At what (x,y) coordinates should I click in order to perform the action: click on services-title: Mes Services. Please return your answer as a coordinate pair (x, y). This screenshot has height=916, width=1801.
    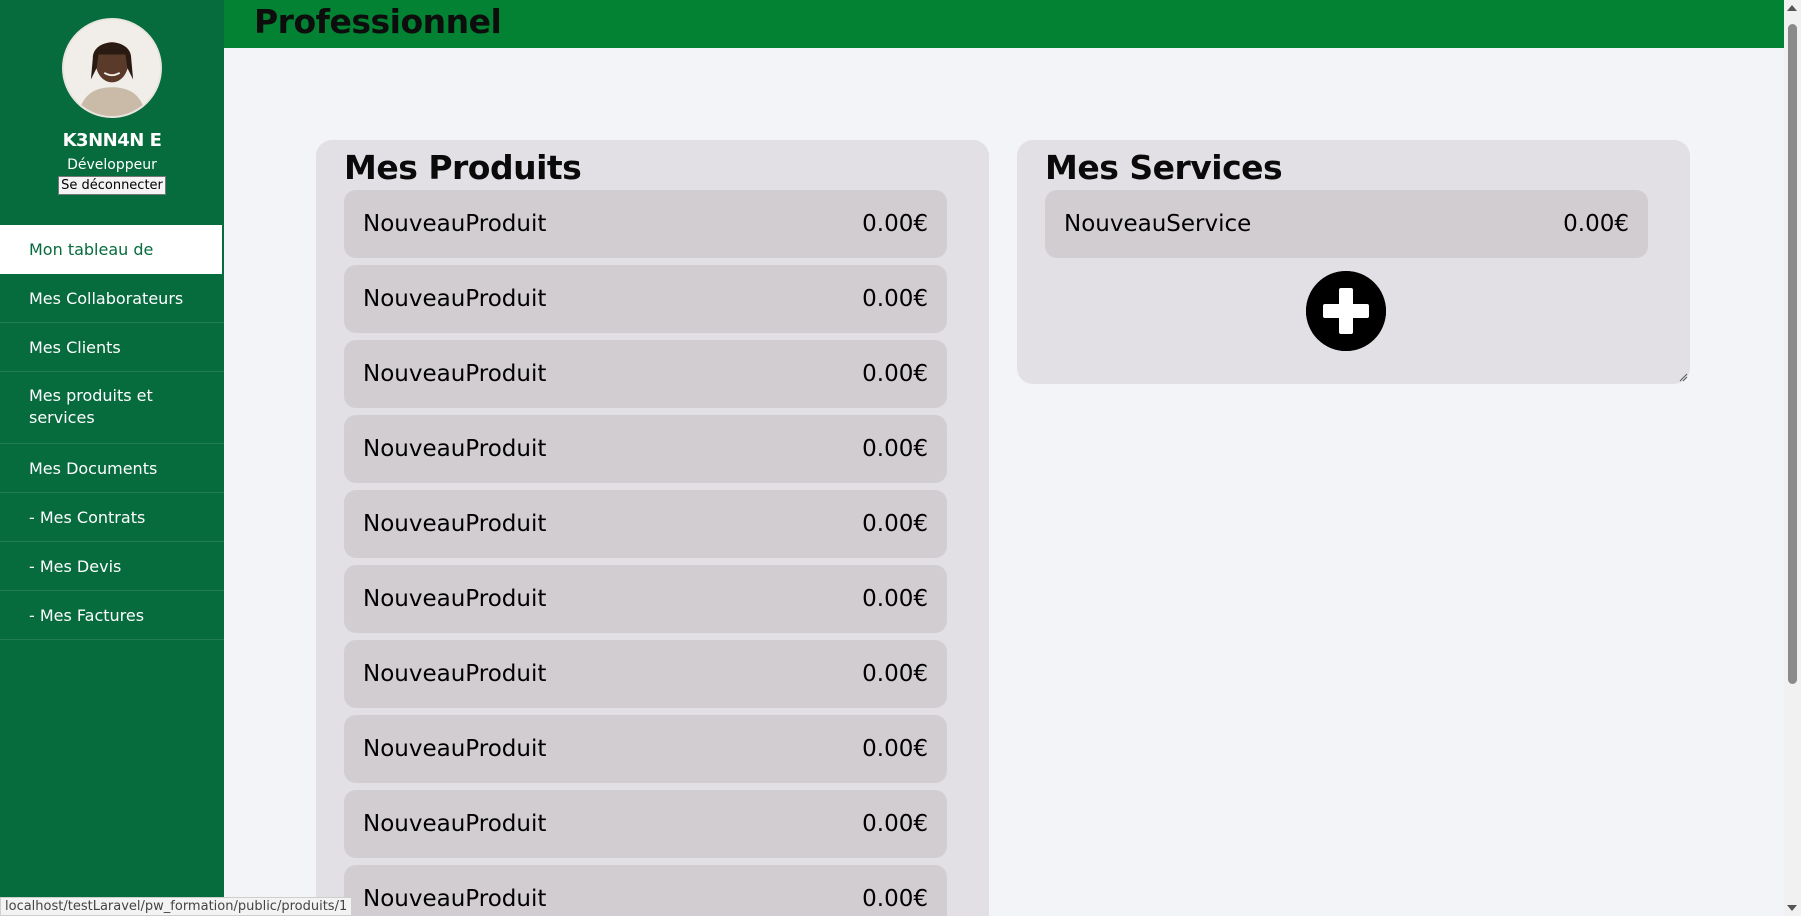
    Looking at the image, I should click on (1164, 167).